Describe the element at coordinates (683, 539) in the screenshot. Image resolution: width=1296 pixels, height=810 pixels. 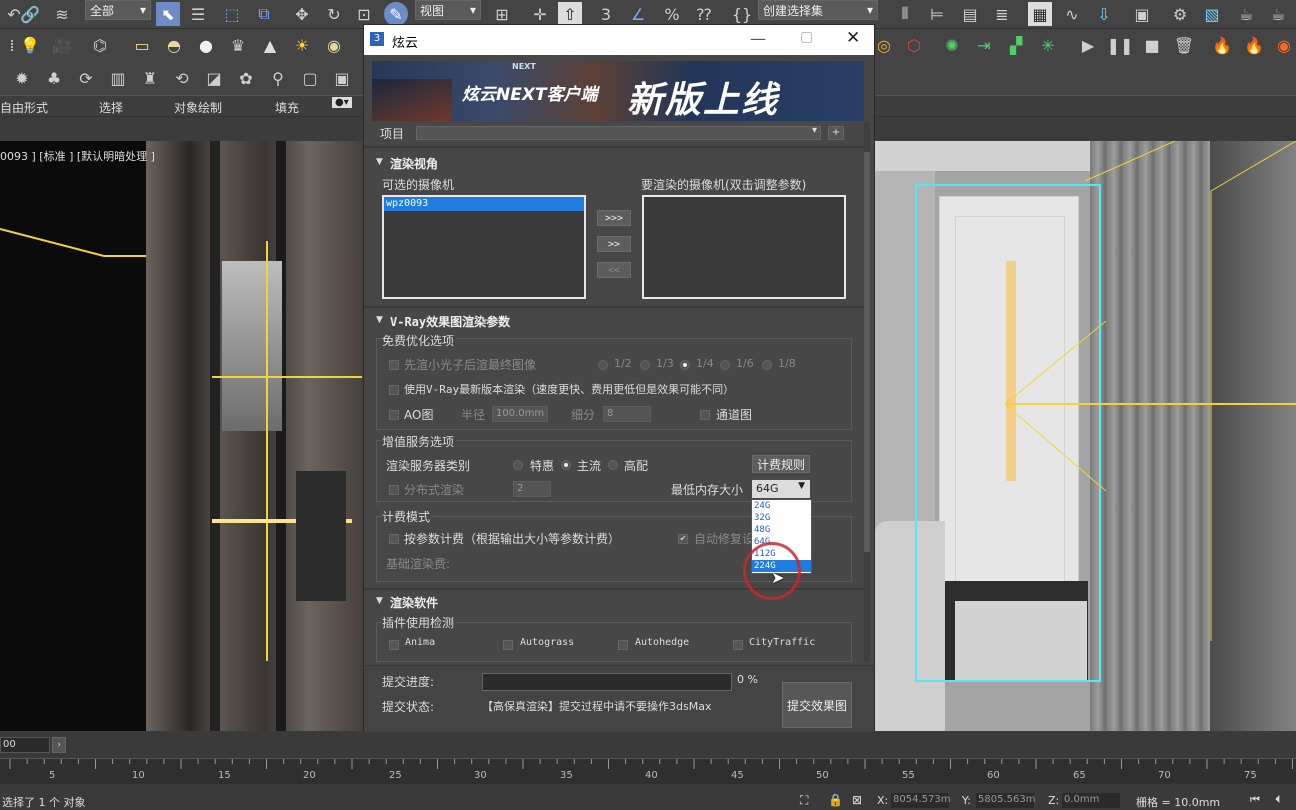
I see `auto-fix-checkbox: ✔` at that location.